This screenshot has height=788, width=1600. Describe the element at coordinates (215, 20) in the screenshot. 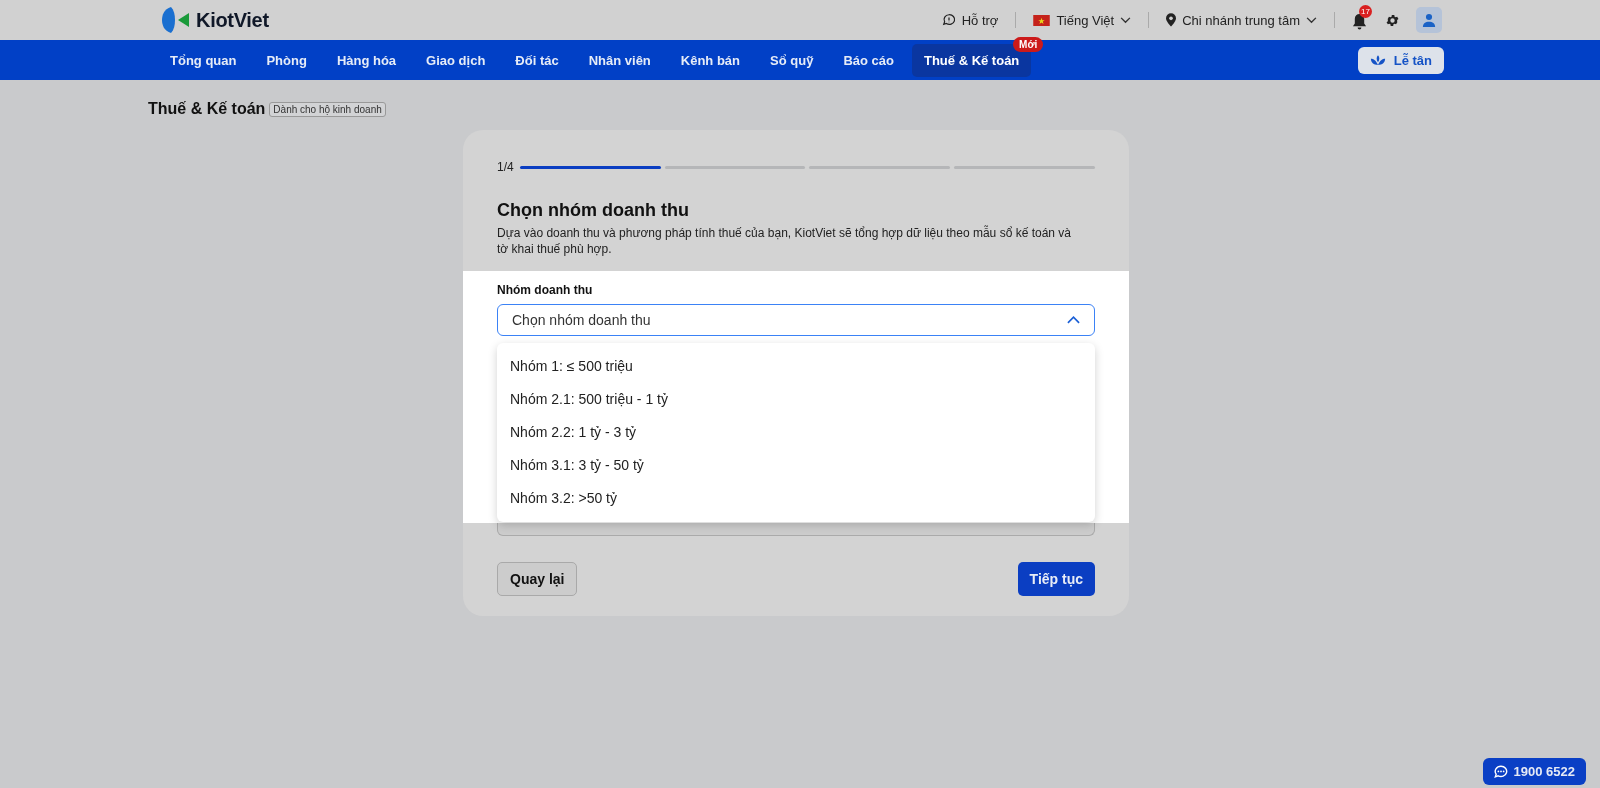

I see `logo: KiotViet` at that location.